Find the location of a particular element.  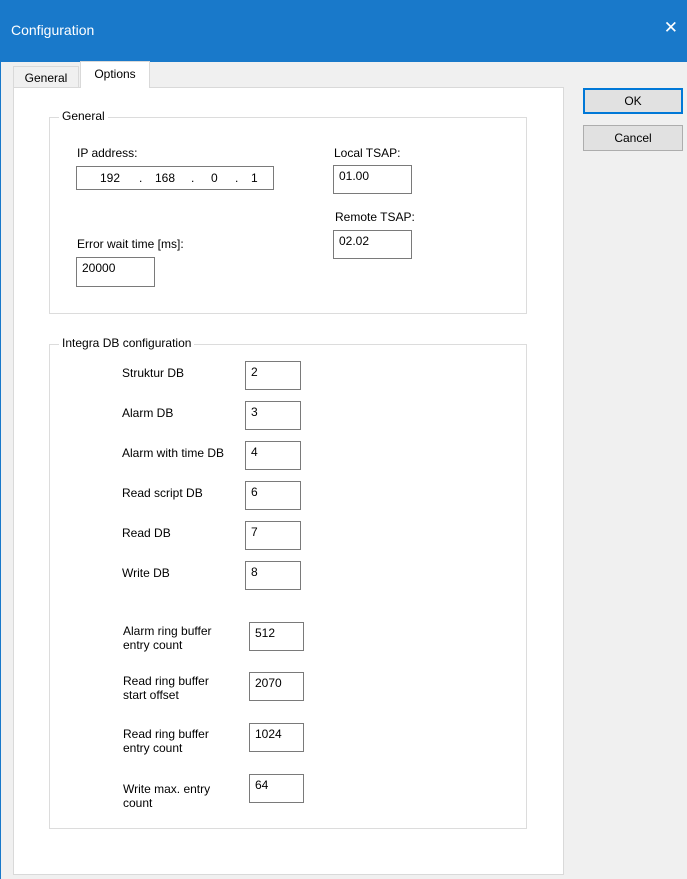

integra-db-group-legend: Integra DB configuration is located at coordinates (127, 343).